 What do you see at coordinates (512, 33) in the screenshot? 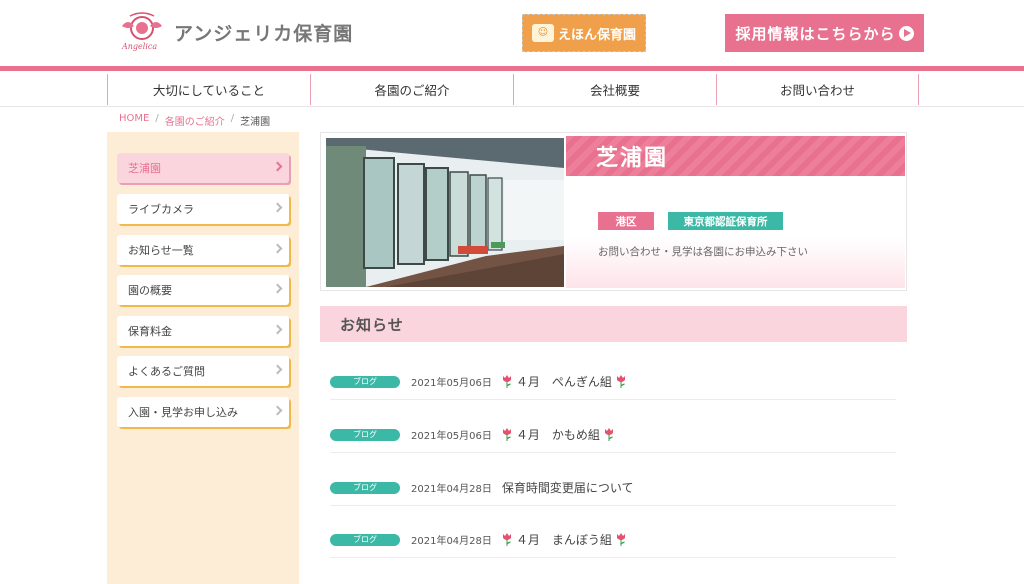
I see `site-header: アンジェリカ保育園 Angelica ☺ えほん保育園 採用情報はこちらから` at bounding box center [512, 33].